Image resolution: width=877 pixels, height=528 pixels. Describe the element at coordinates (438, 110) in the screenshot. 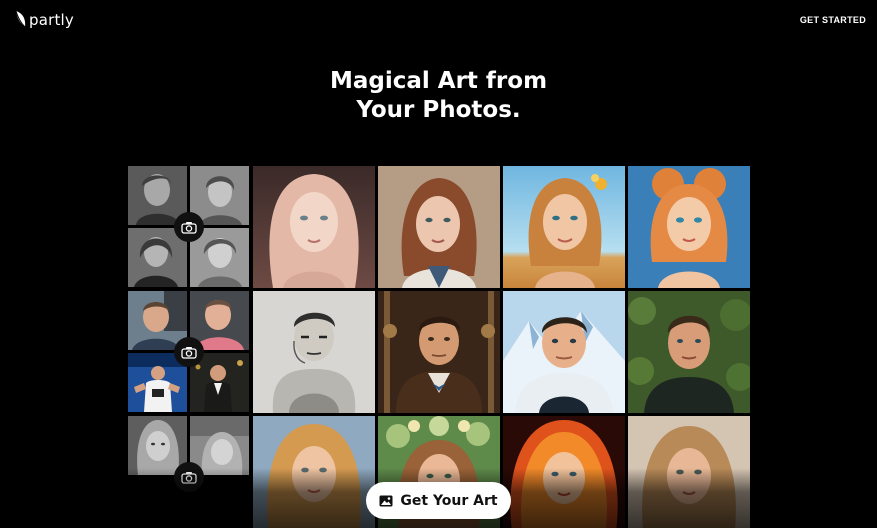

I see `hero-line-2: Your Photos.` at that location.